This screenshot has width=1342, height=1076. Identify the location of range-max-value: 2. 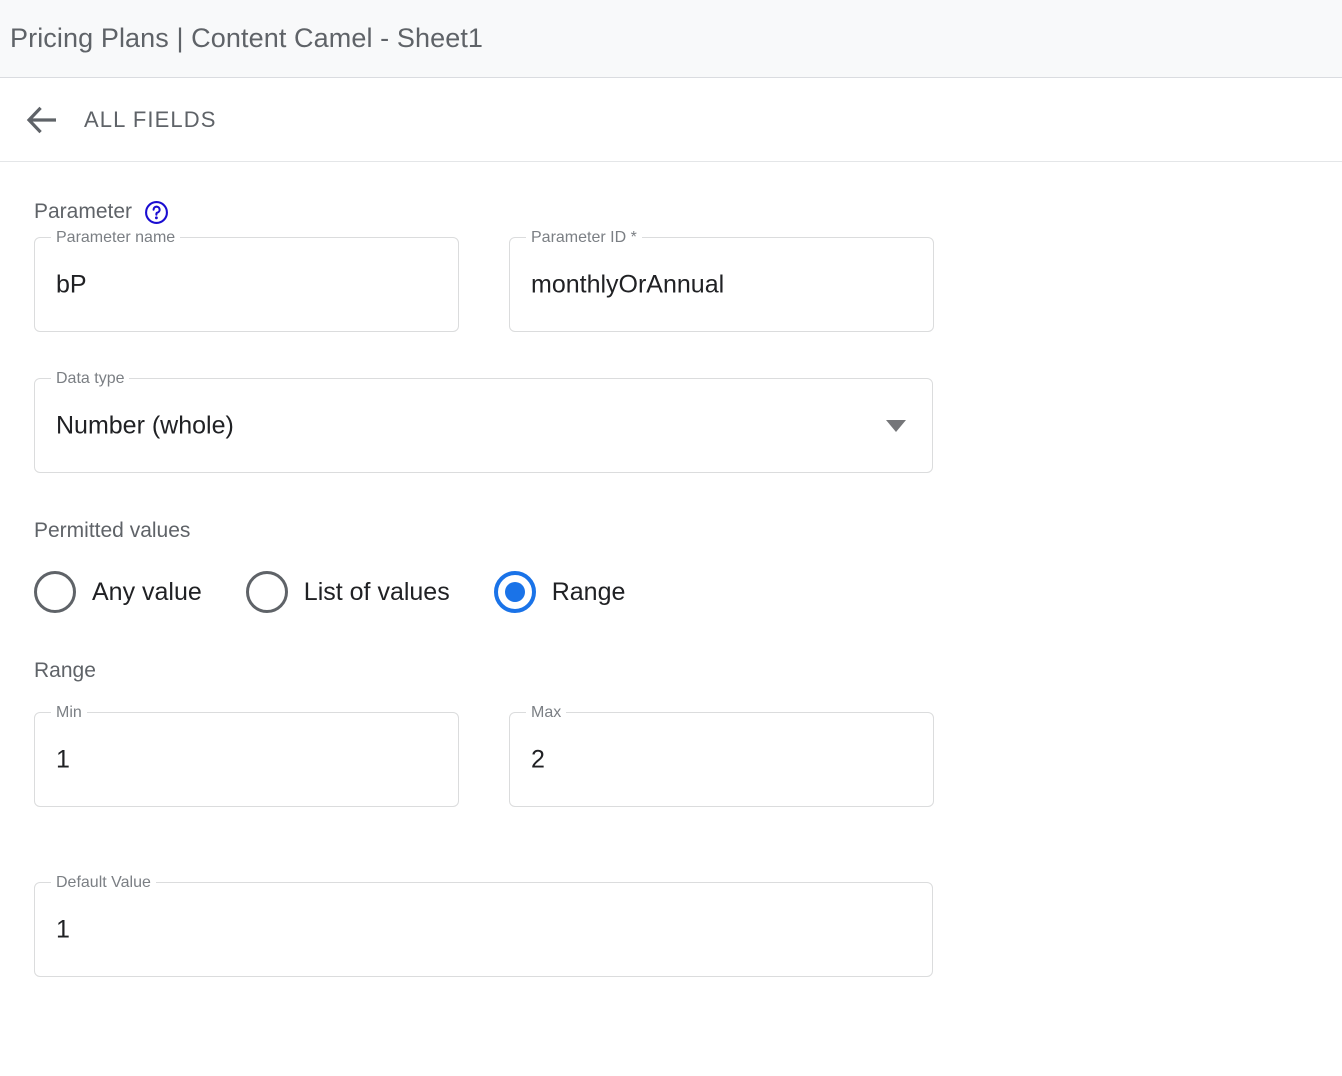
(538, 759).